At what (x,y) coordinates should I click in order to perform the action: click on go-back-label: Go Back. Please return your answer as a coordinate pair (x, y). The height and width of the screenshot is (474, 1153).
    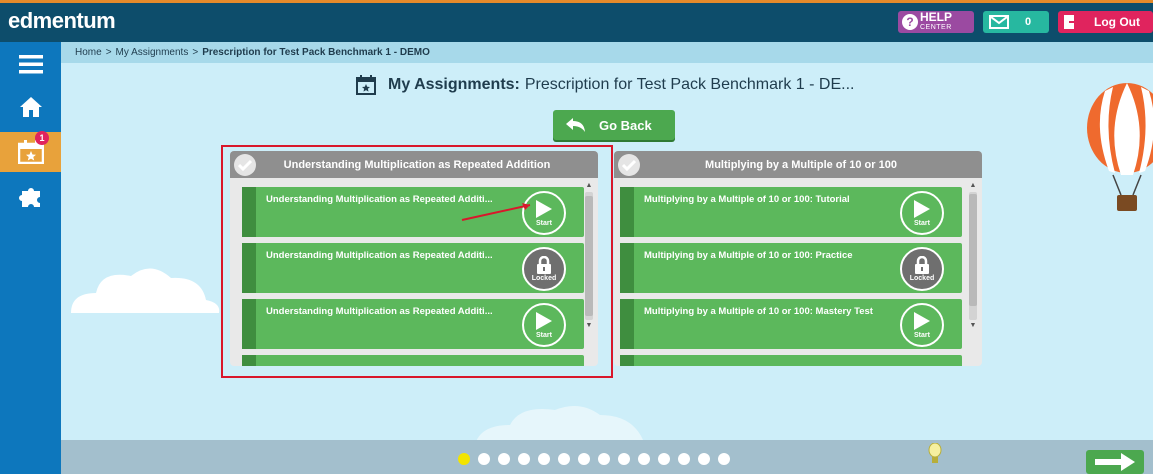
    Looking at the image, I should click on (625, 125).